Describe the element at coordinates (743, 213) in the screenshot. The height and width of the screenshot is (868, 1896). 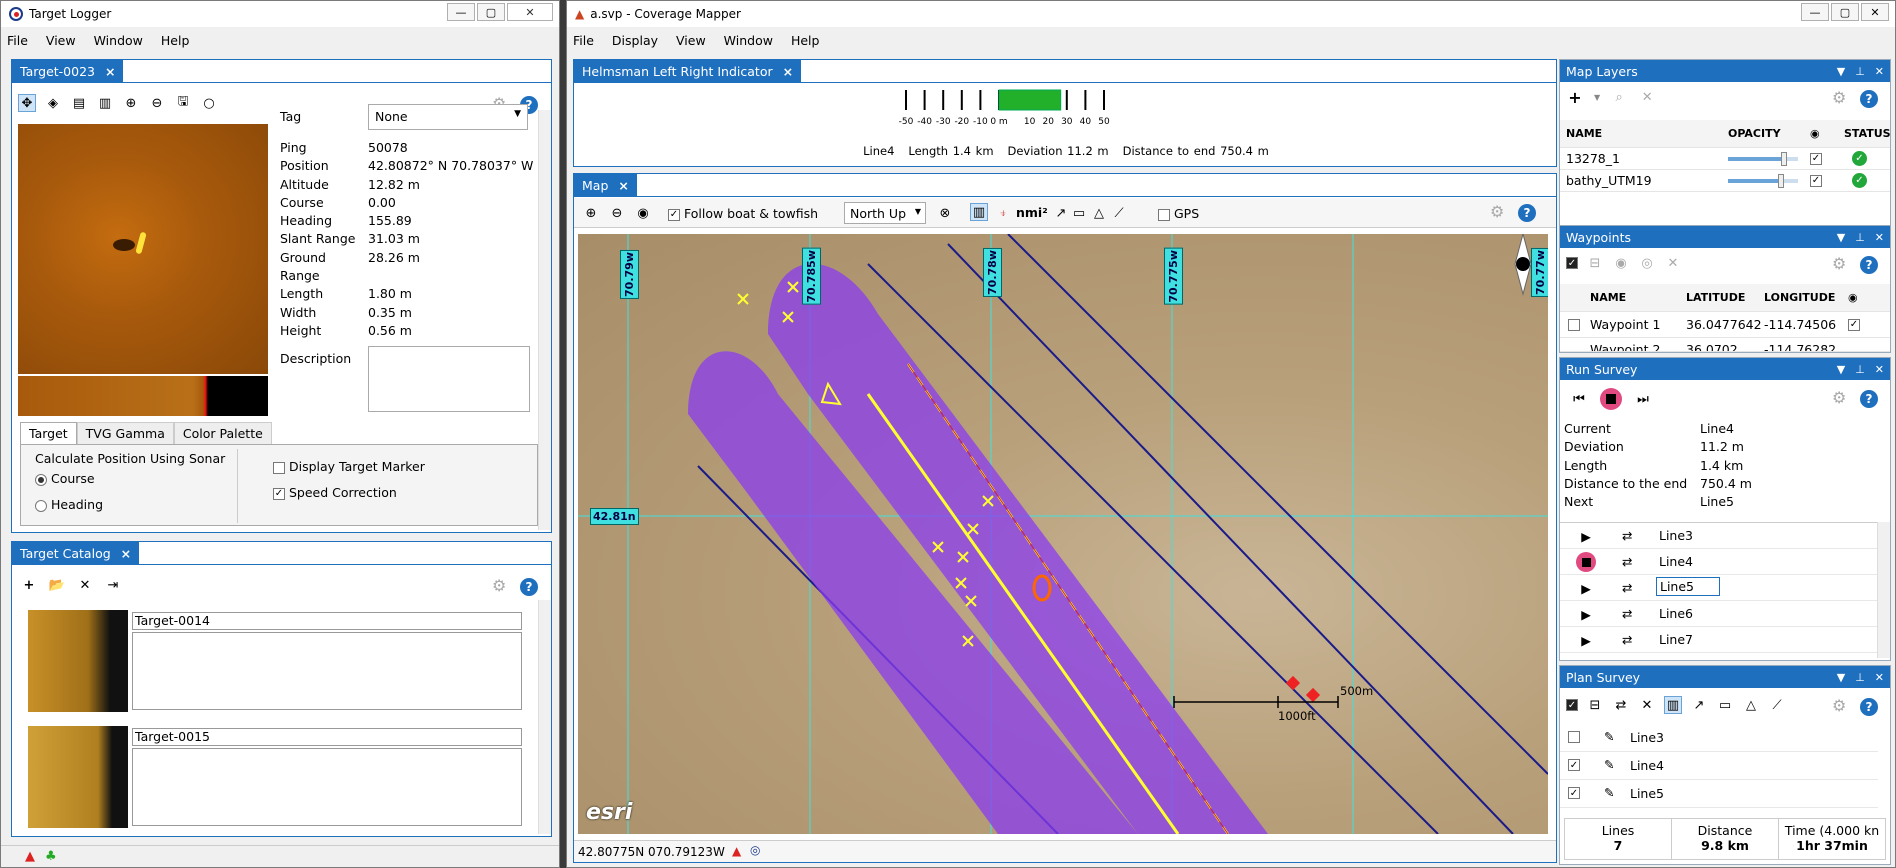
I see `follow-boat-checkbox: ✓ Follow boat & towfish` at that location.